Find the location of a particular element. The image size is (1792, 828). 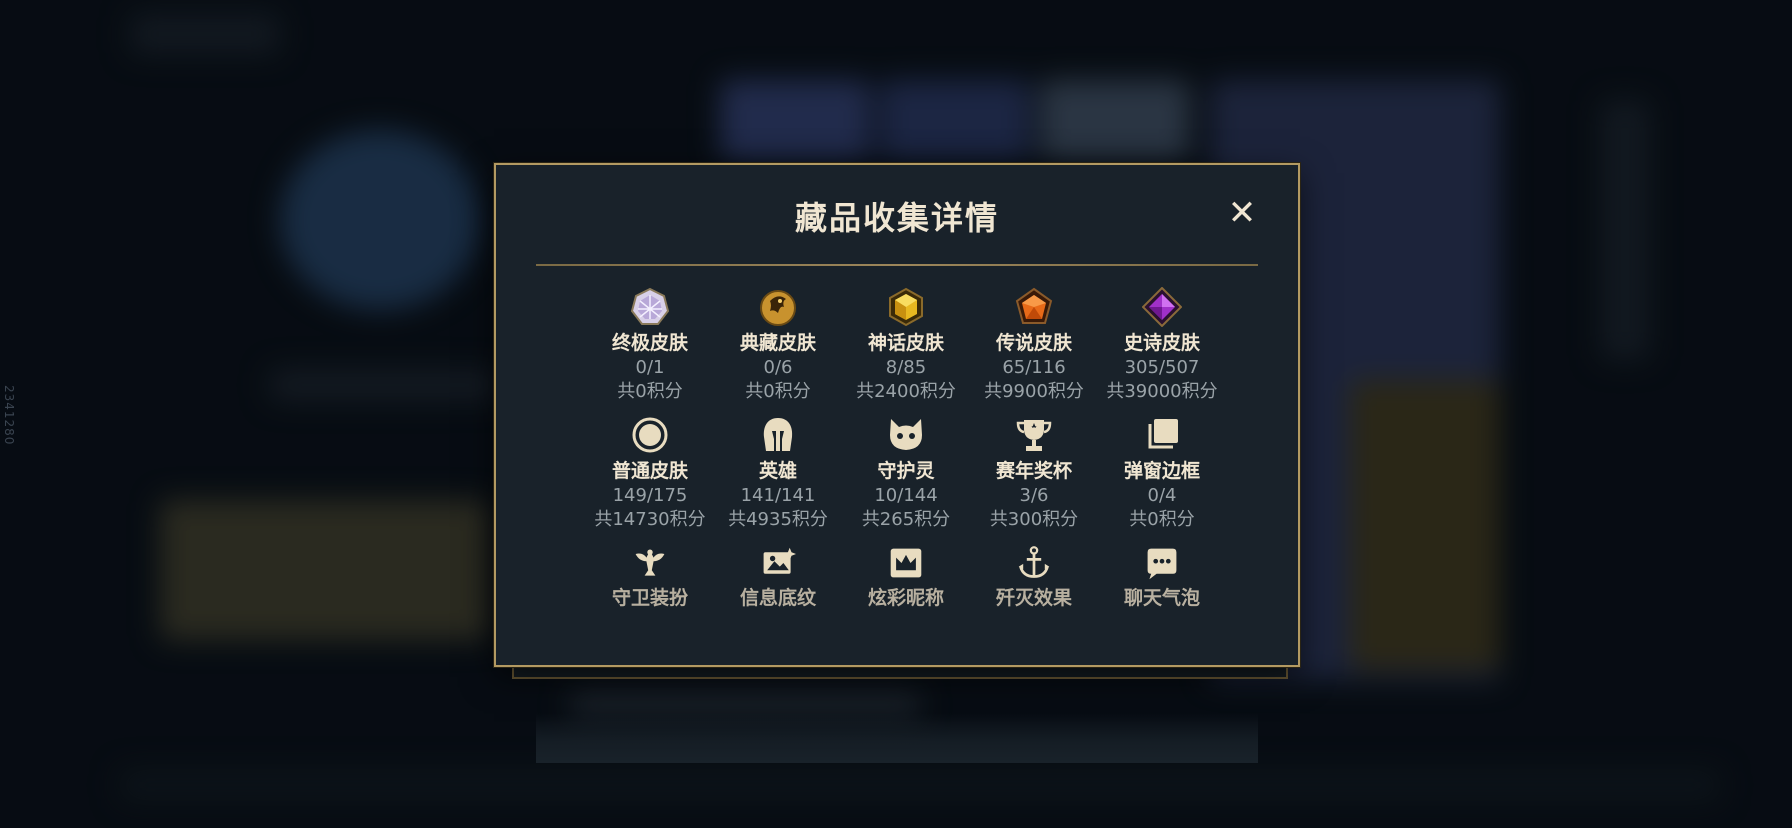

item-points: 共300积分 is located at coordinates (1034, 519).